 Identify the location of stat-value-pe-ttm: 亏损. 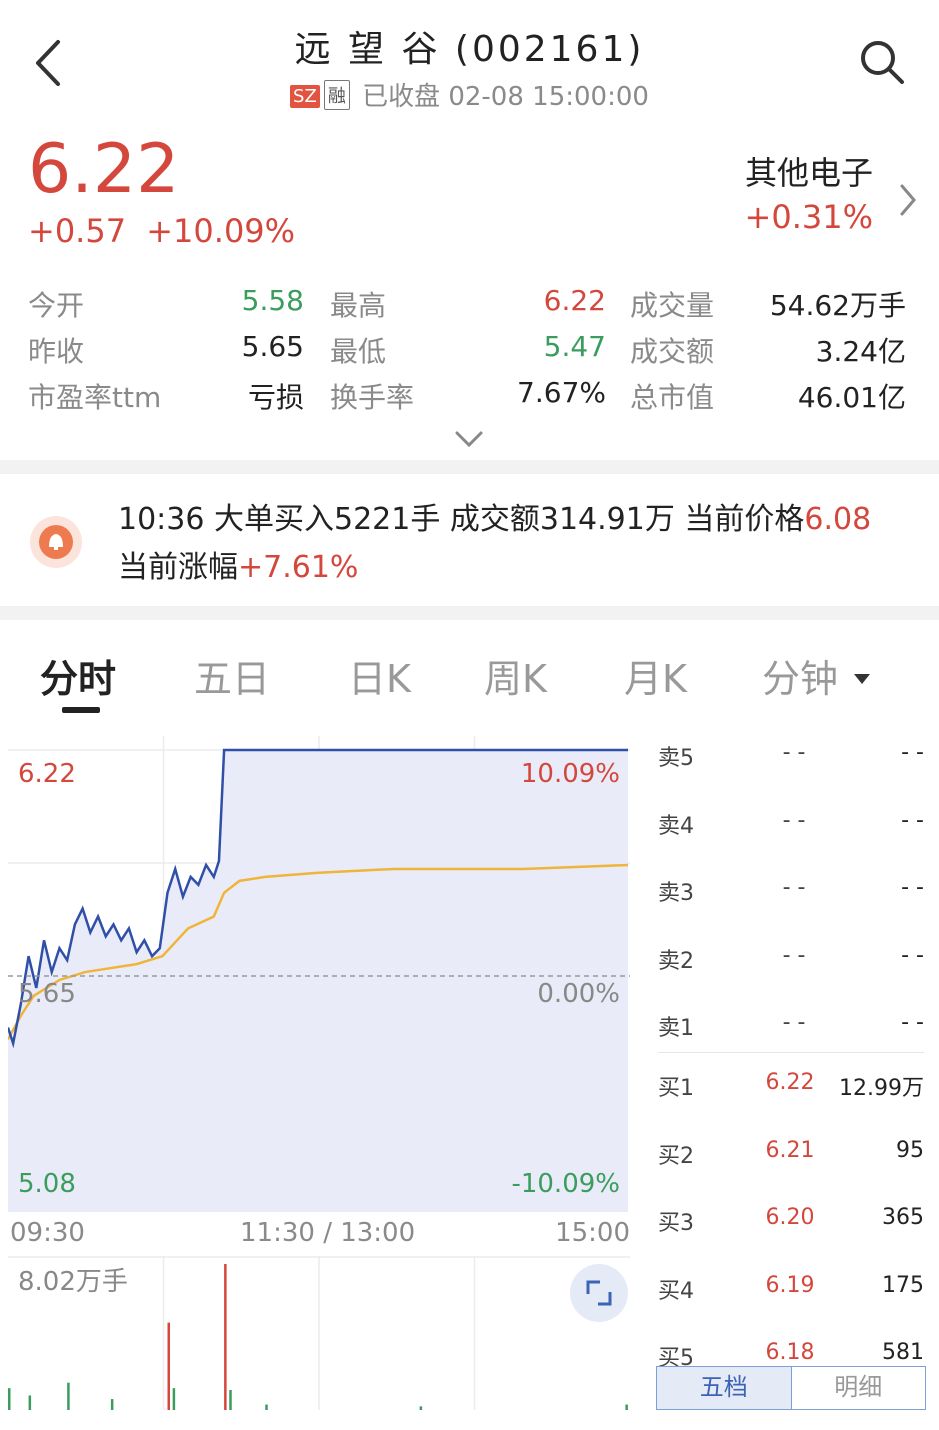
(275, 397).